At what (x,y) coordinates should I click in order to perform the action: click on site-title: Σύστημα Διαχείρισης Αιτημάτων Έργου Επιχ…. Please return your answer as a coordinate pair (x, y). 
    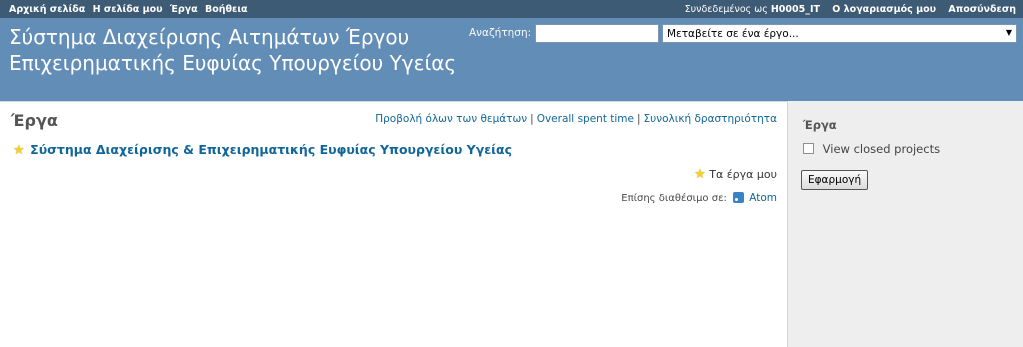
    Looking at the image, I should click on (233, 50).